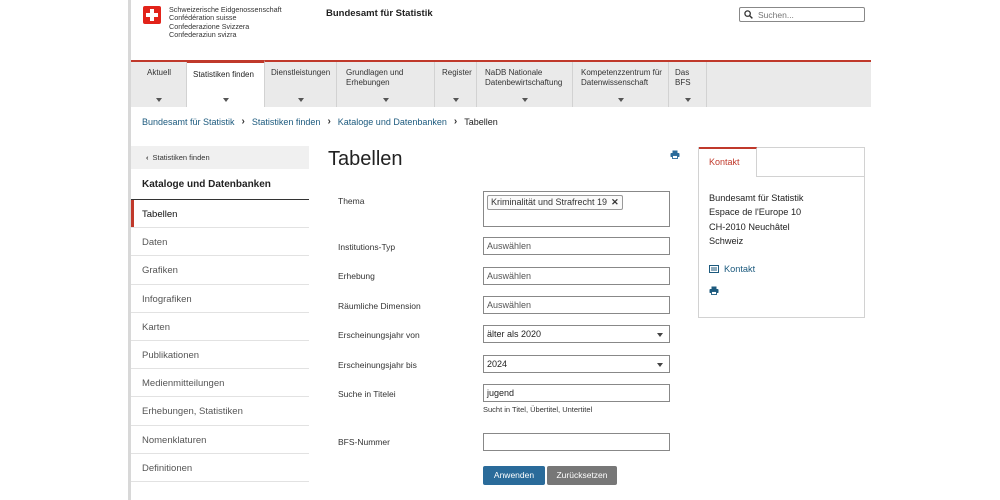 This screenshot has height=500, width=1000. I want to click on bfs-label: BFS-Nummer, so click(364, 442).